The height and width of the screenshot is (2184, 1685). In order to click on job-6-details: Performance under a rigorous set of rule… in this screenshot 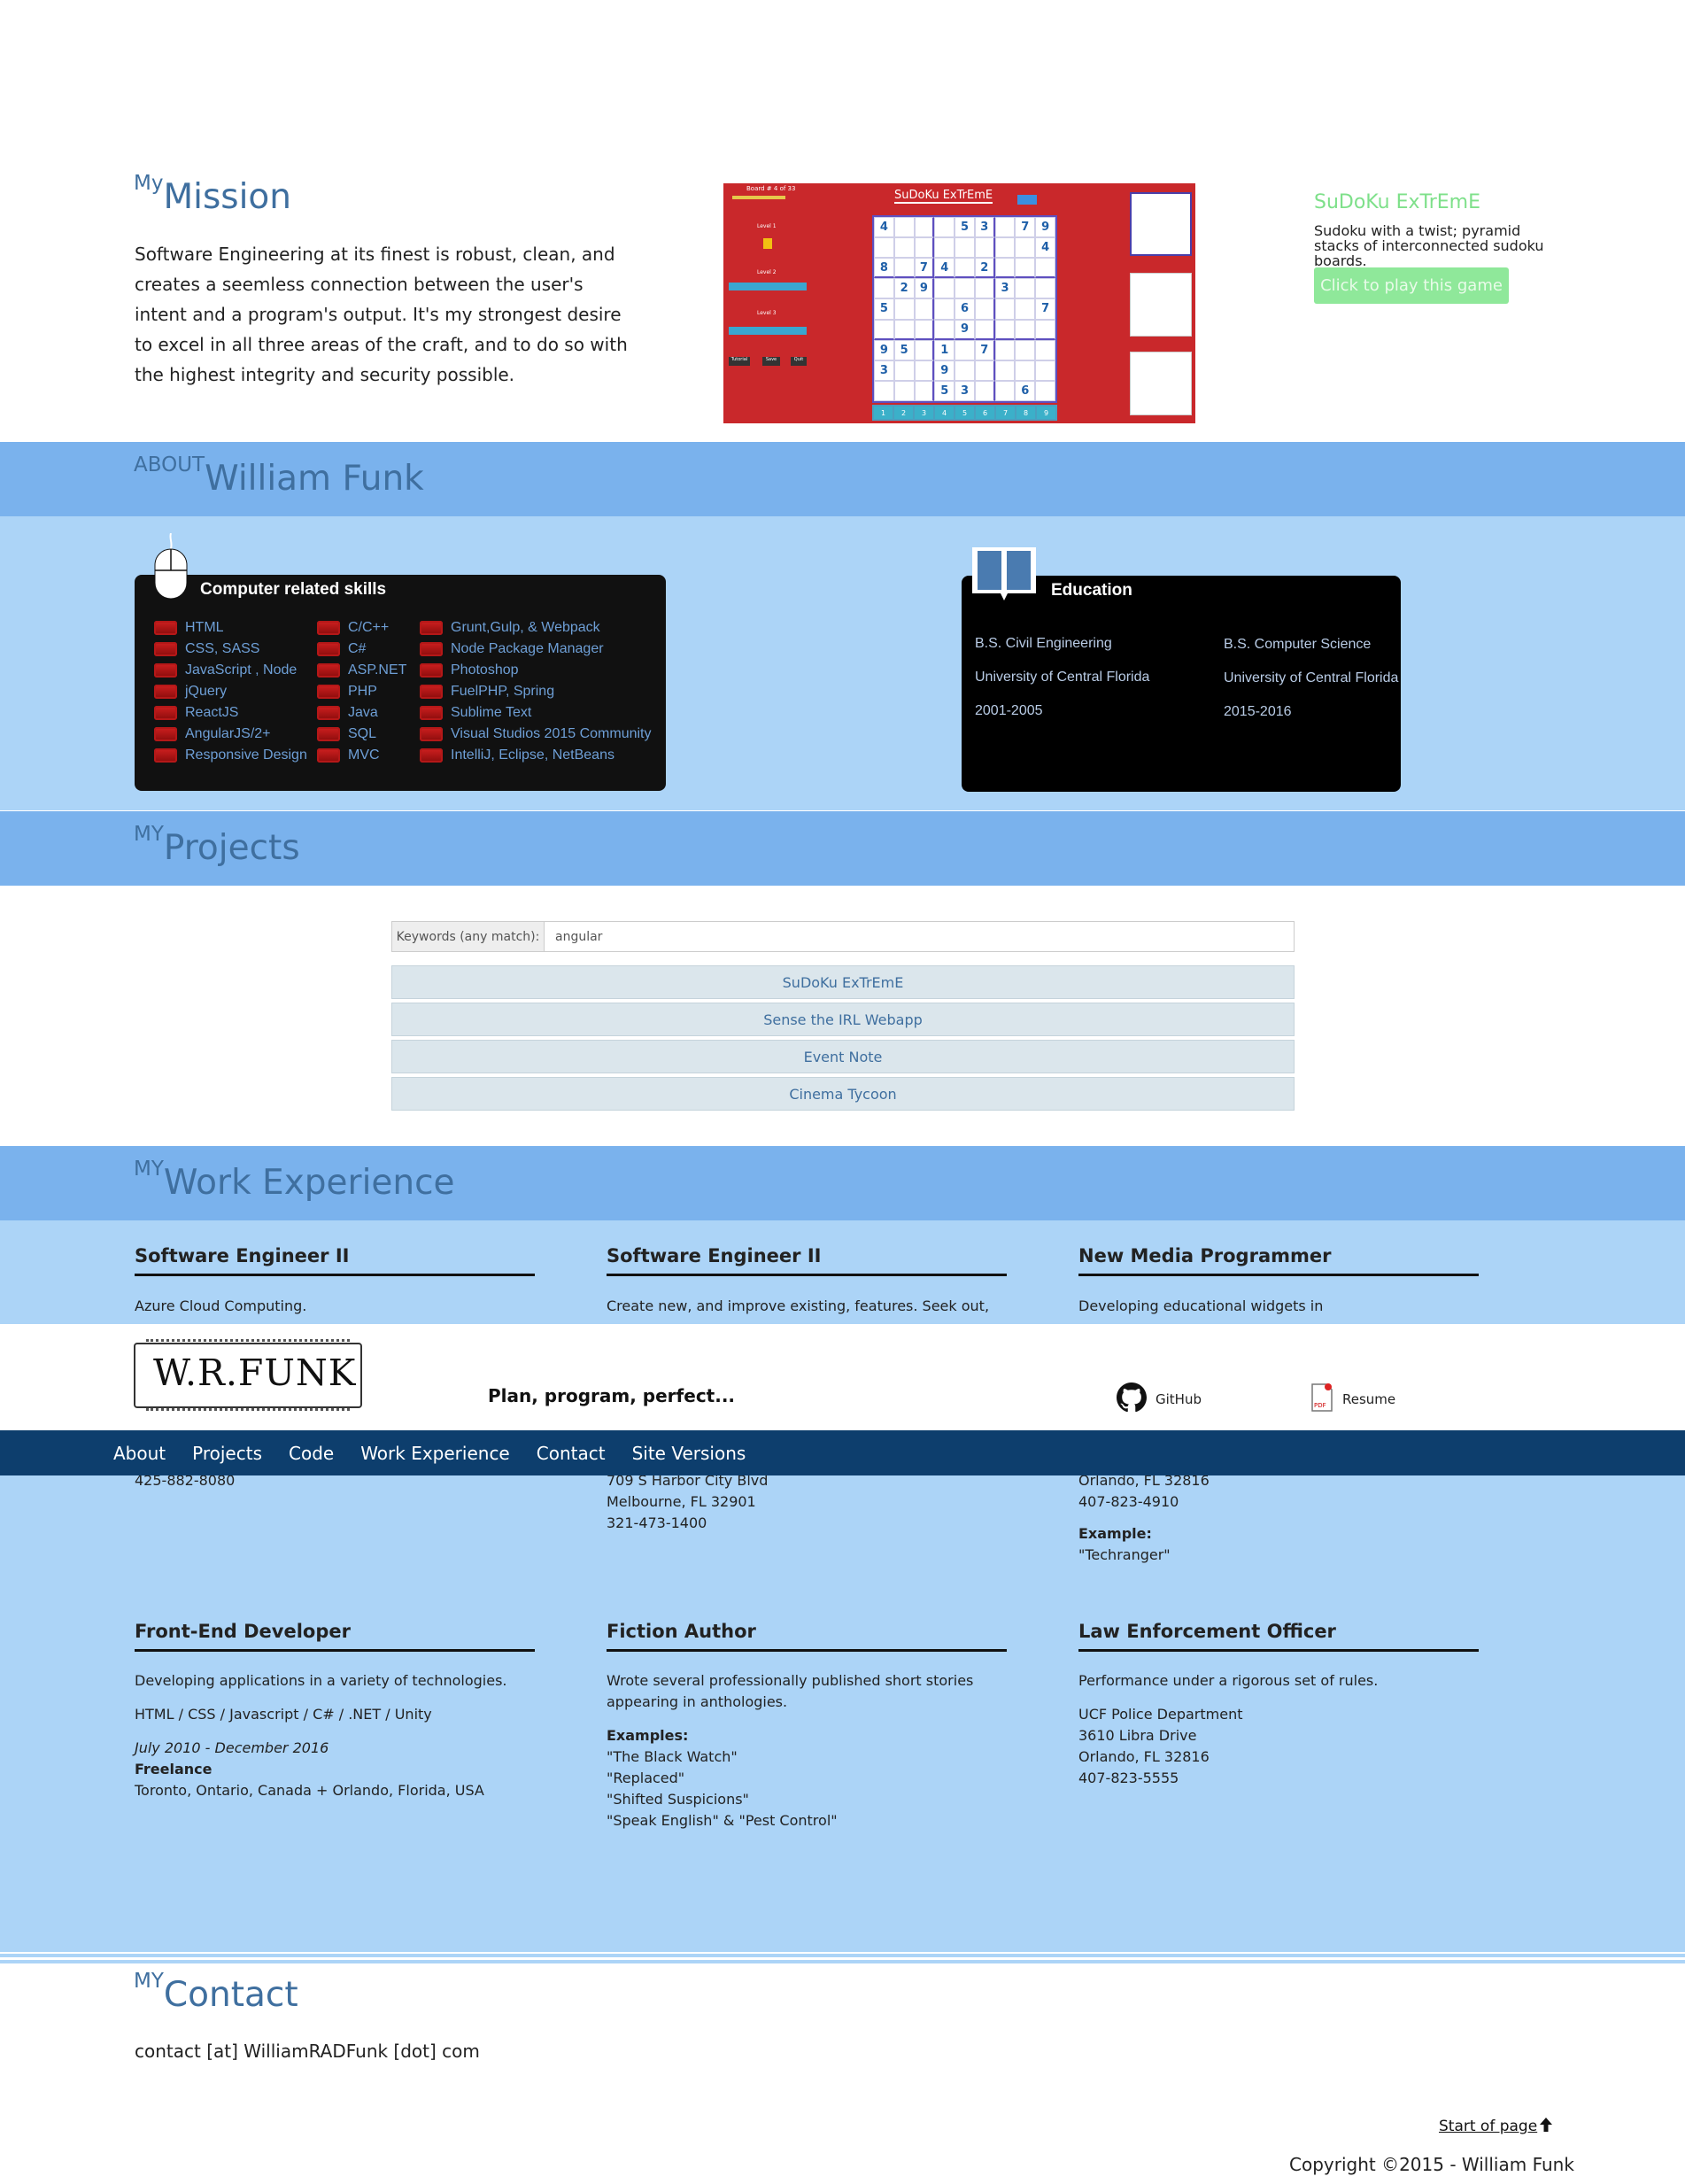, I will do `click(1278, 1729)`.